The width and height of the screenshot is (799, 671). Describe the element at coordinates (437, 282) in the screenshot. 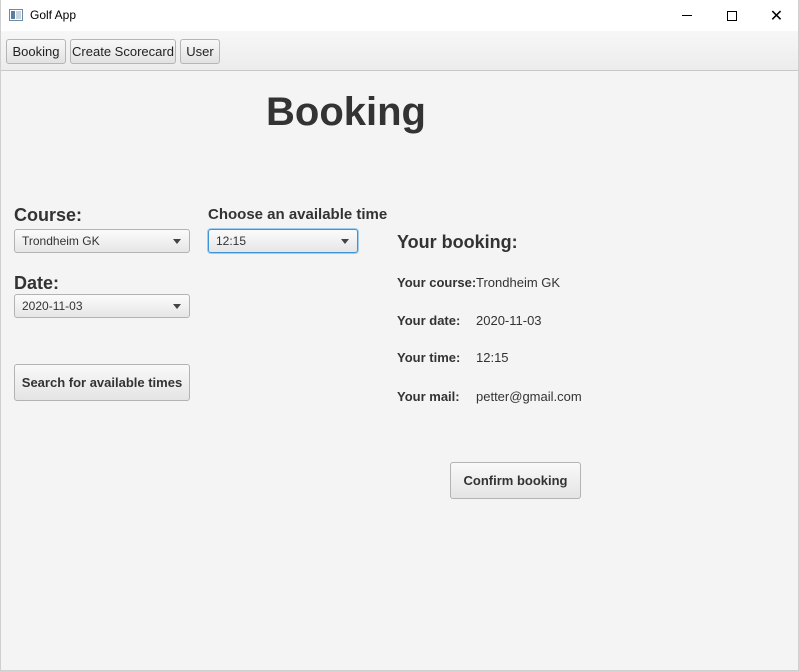

I see `summary-course-label: Your course:` at that location.